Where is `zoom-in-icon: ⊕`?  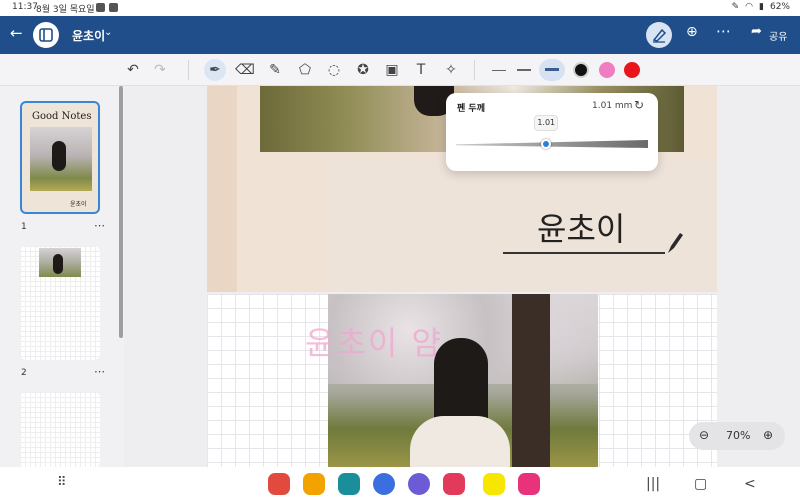 zoom-in-icon: ⊕ is located at coordinates (768, 435).